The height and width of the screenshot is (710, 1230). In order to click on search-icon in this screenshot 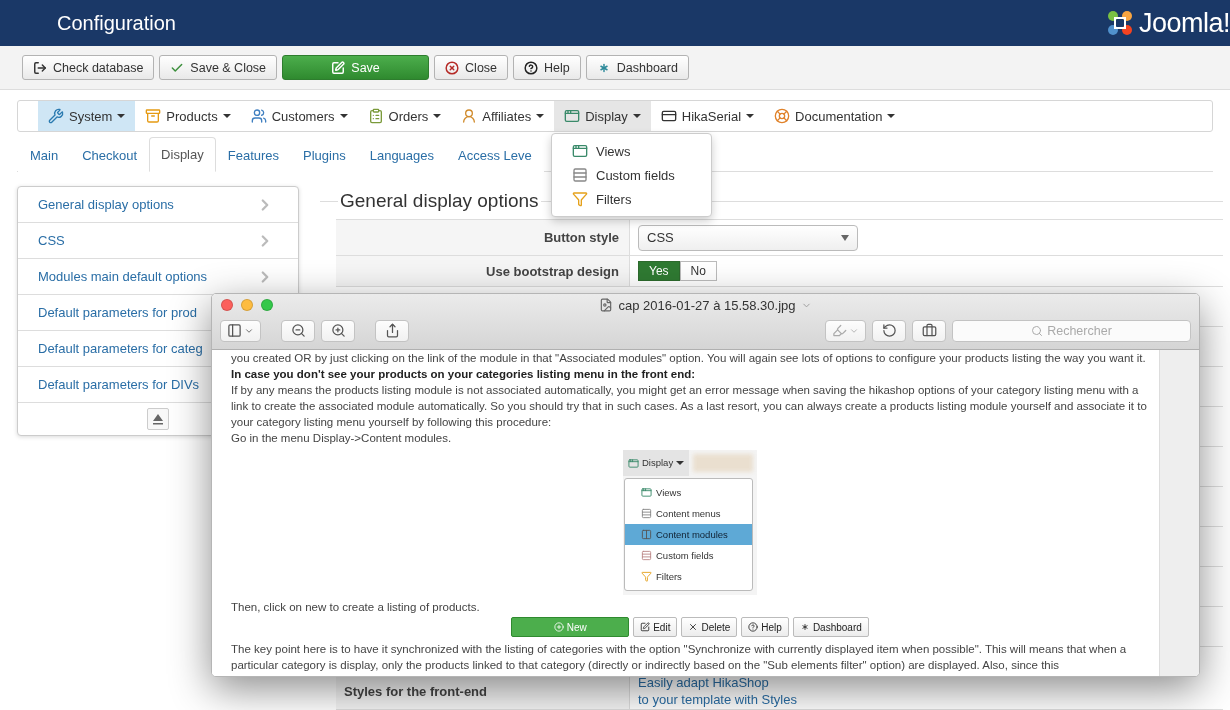, I will do `click(1037, 330)`.